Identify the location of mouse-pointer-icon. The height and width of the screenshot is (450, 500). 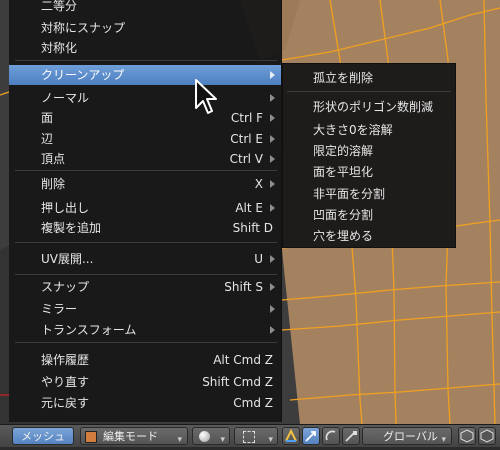
(206, 96).